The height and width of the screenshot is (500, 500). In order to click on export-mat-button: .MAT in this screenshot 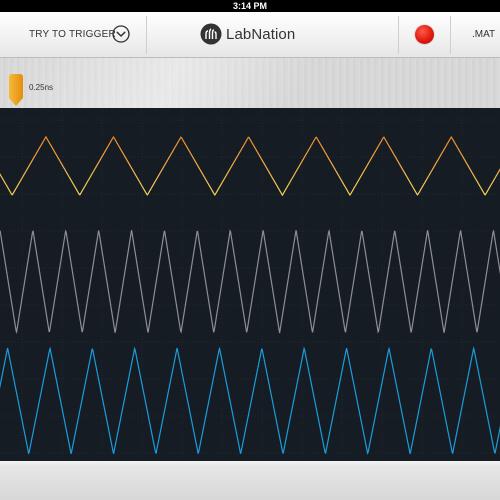, I will do `click(483, 34)`.